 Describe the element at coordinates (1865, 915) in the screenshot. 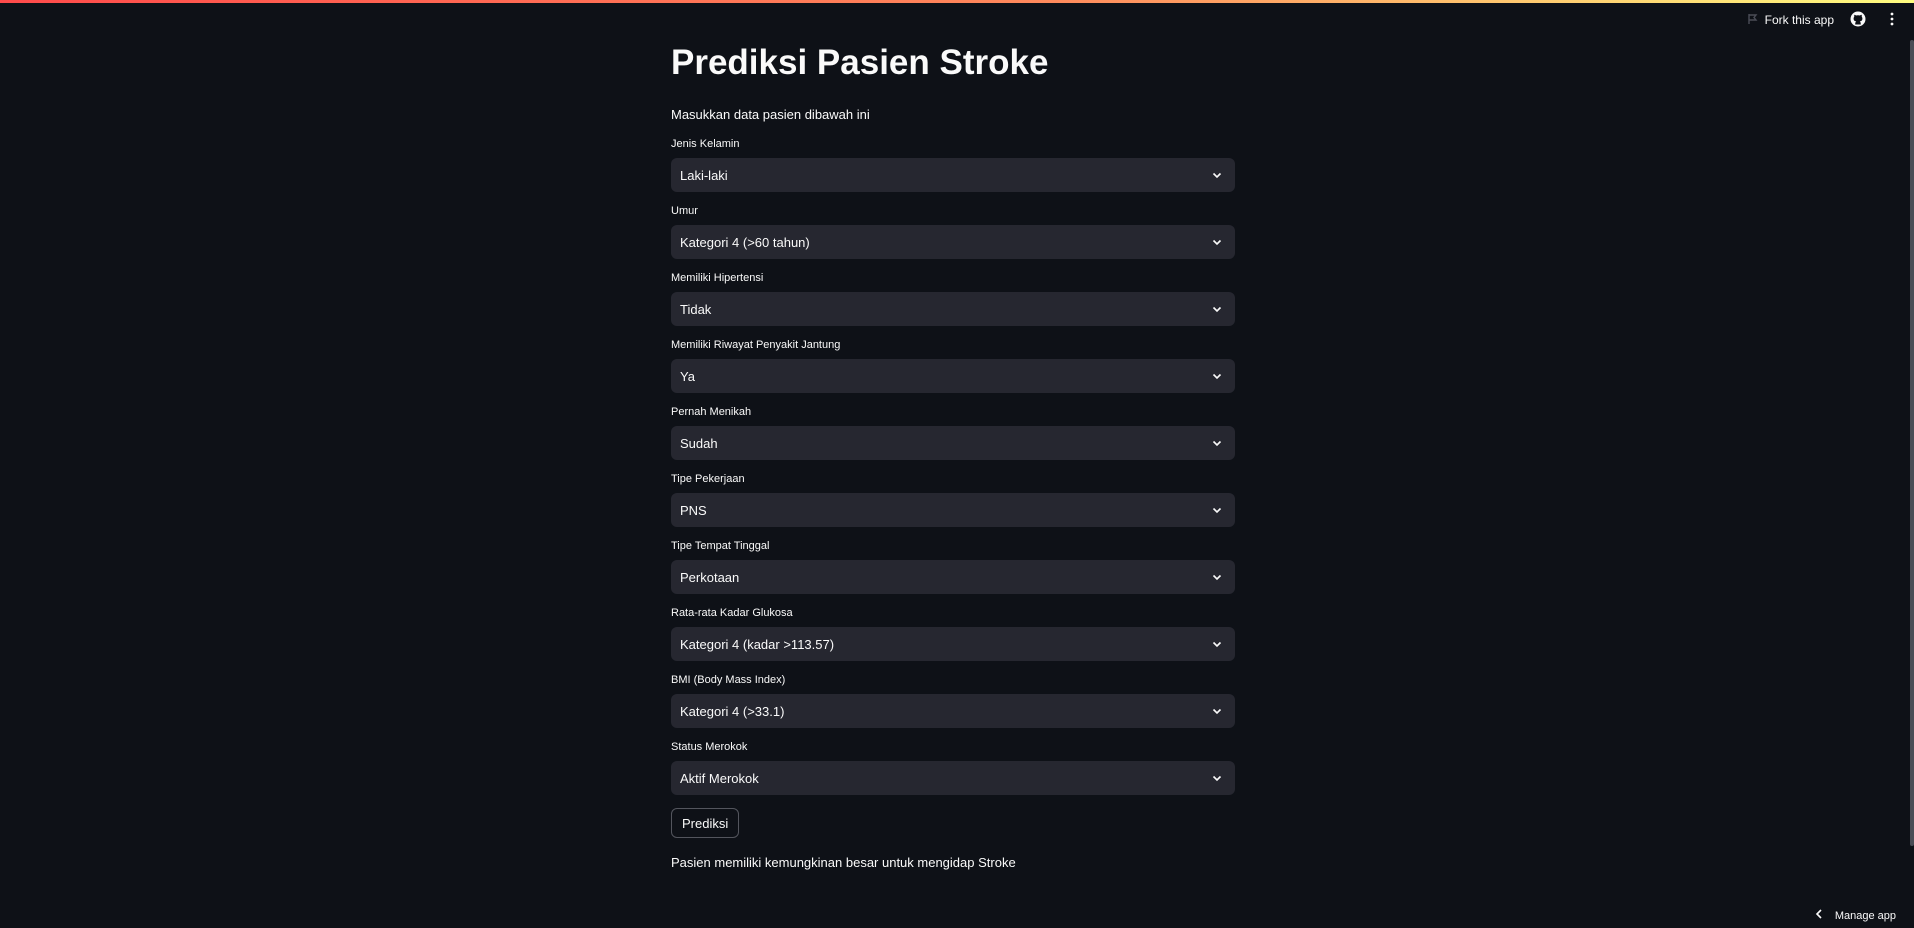

I see `manage-app-label: Manage app` at that location.